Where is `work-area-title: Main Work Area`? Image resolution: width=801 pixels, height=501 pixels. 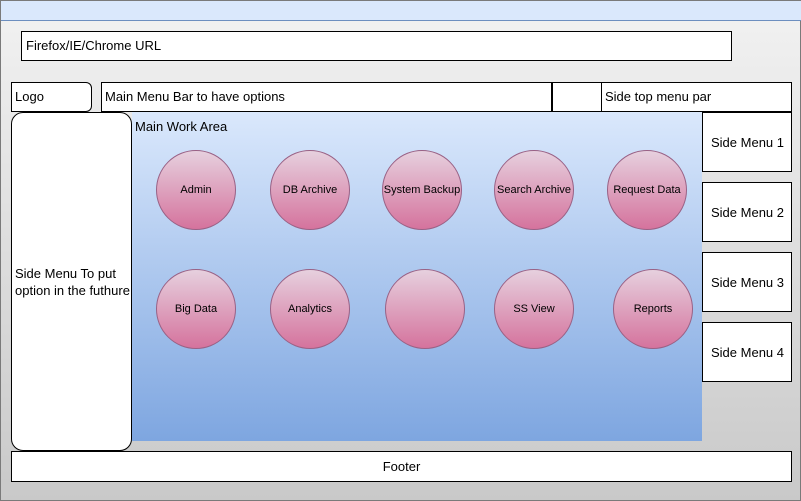
work-area-title: Main Work Area is located at coordinates (181, 126).